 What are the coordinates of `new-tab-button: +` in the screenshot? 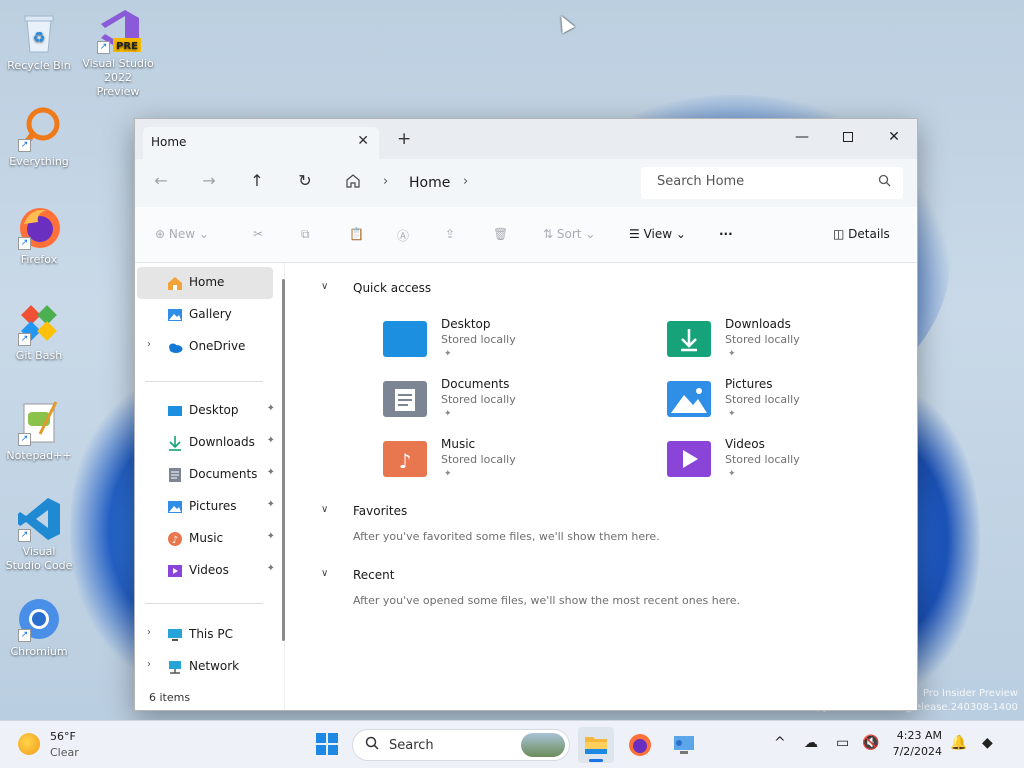 It's located at (404, 139).